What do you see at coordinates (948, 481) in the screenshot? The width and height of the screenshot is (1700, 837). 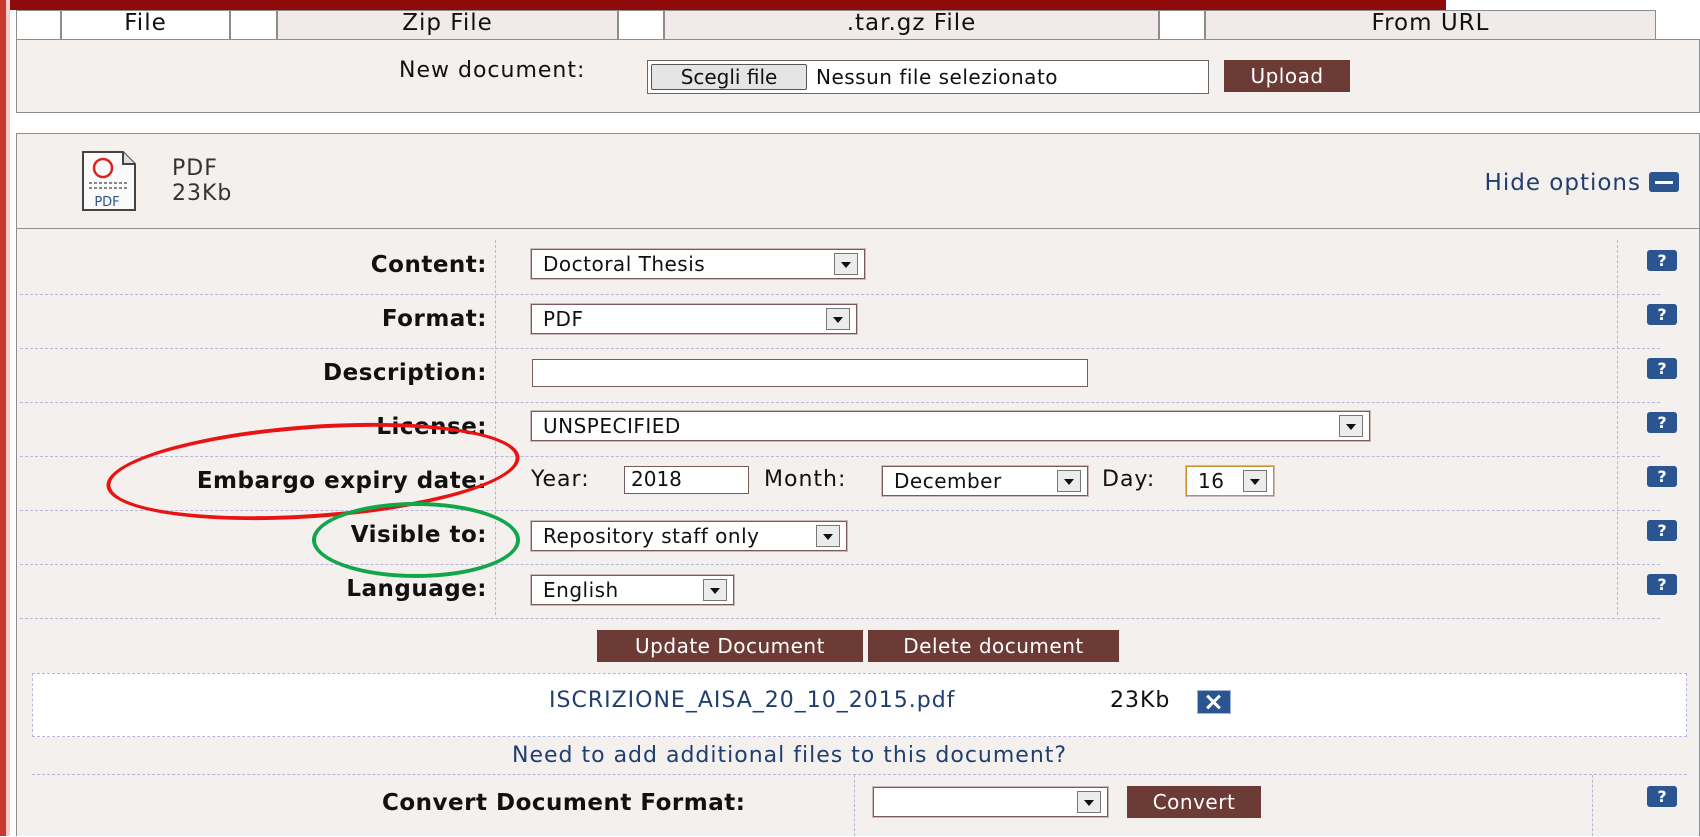 I see `month-value: December` at bounding box center [948, 481].